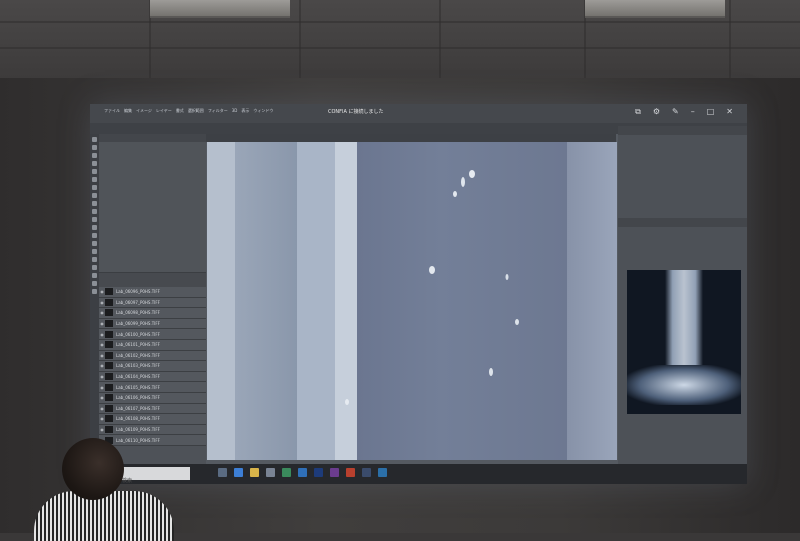  I want to click on shape-tool-icon, so click(94, 275).